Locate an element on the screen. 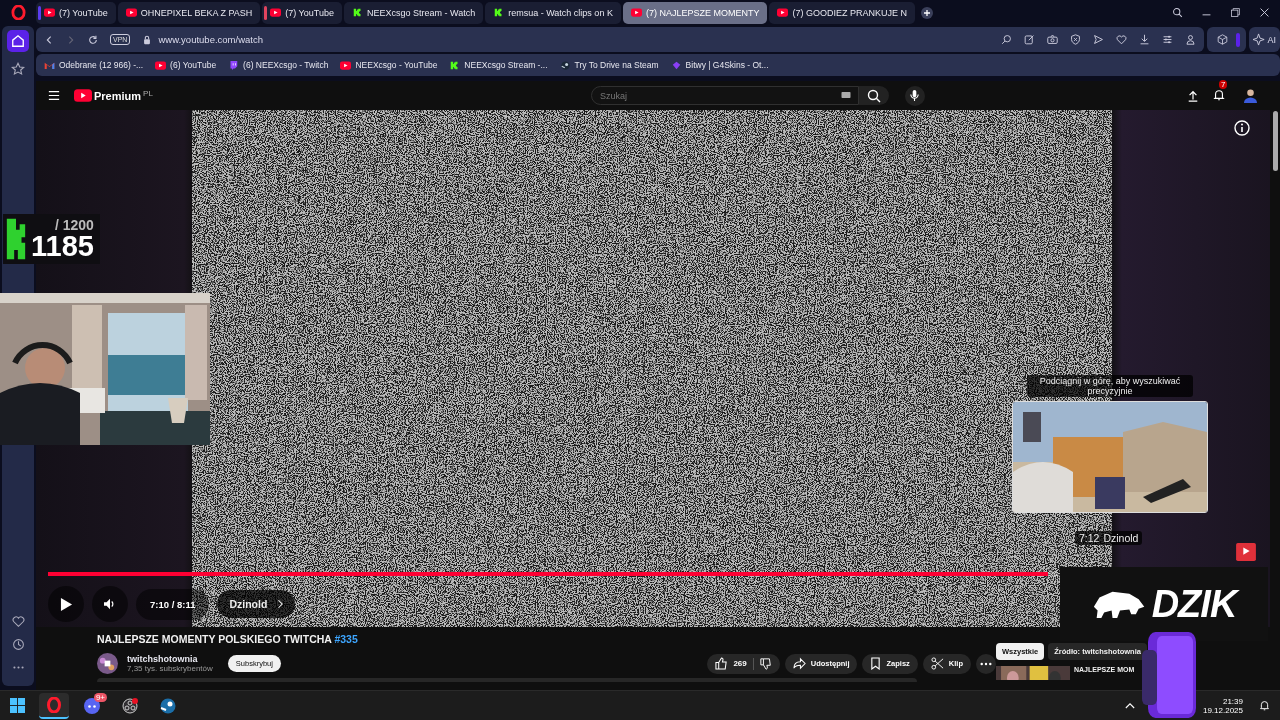 This screenshot has width=1280, height=720. voice-search-button is located at coordinates (914, 95).